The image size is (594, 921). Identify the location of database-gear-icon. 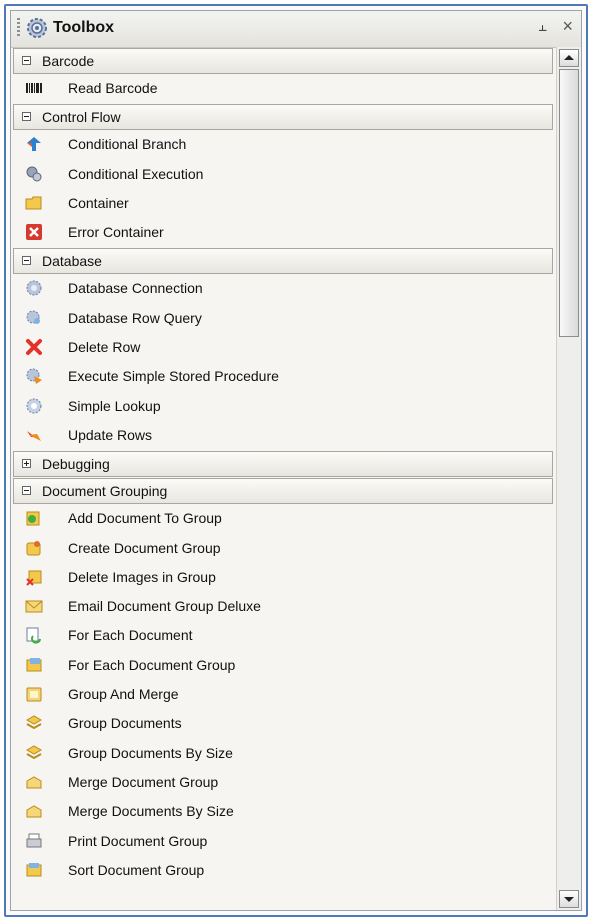
(34, 288).